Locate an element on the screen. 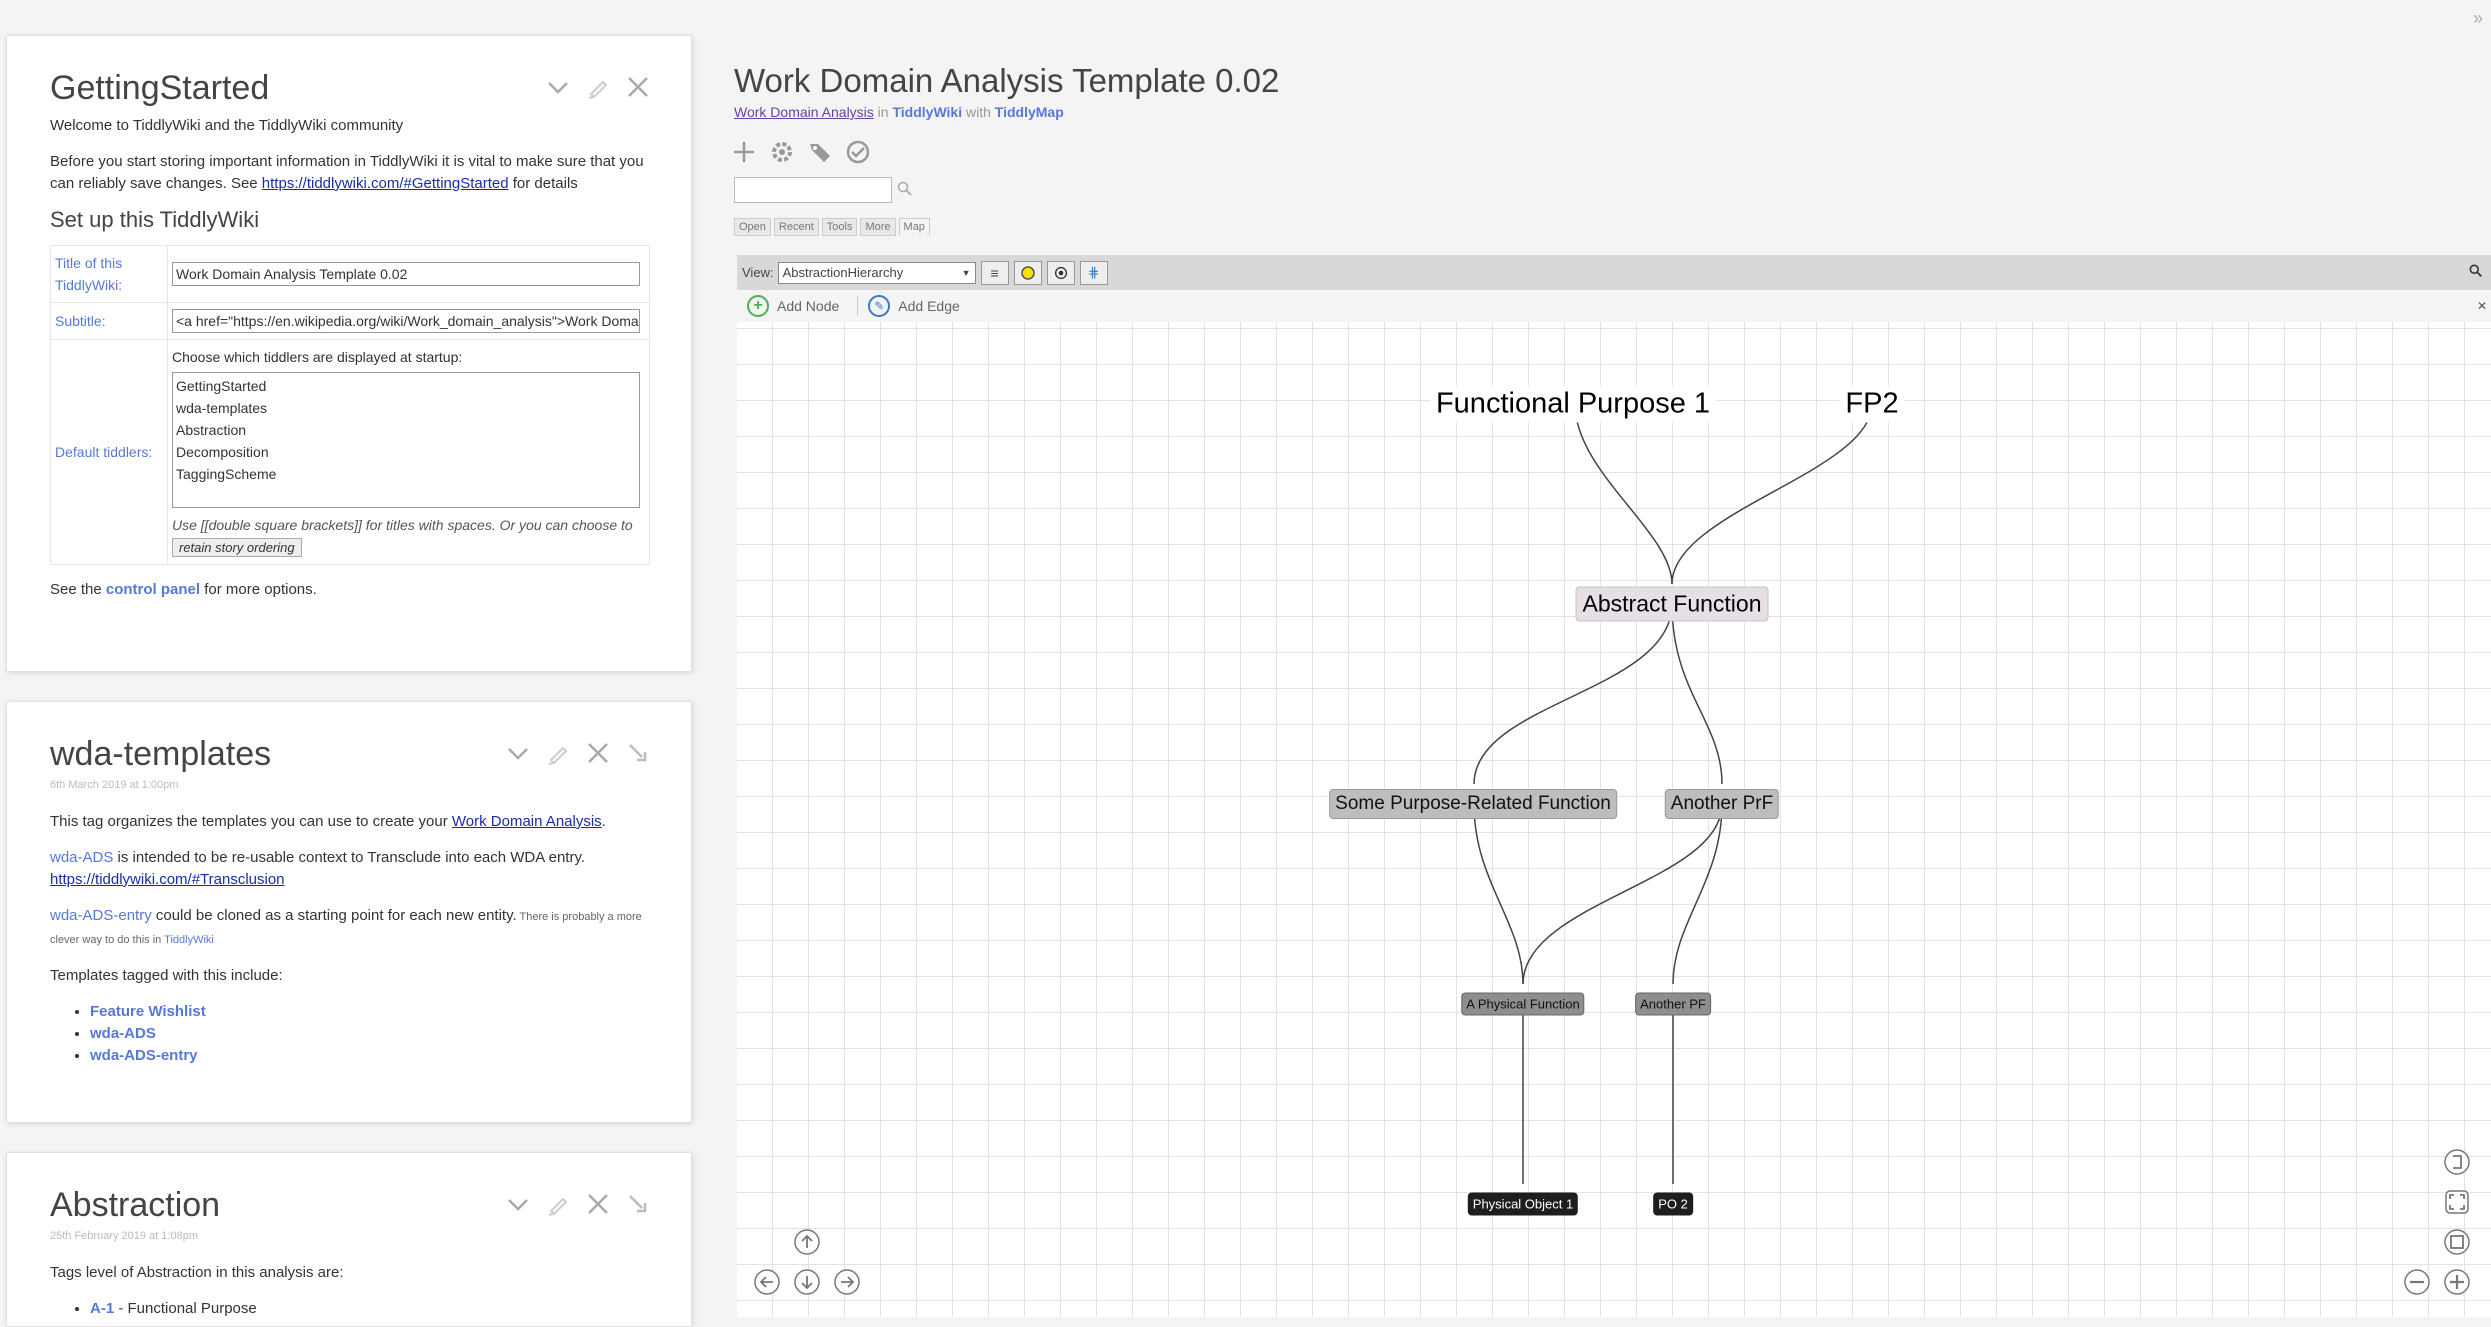 The image size is (2491, 1327). pan-down-icon is located at coordinates (807, 1282).